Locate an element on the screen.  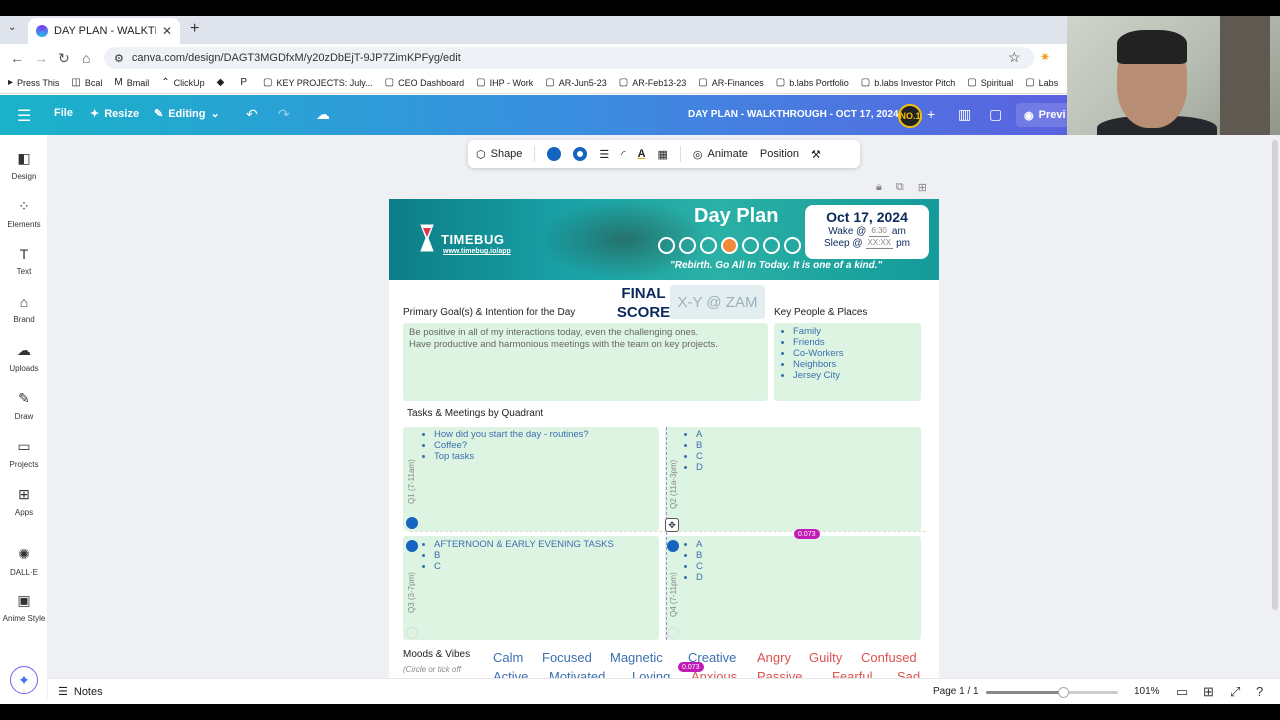
bookmark-item: ▢ b.labs Portfolio is located at coordinates (812, 82).